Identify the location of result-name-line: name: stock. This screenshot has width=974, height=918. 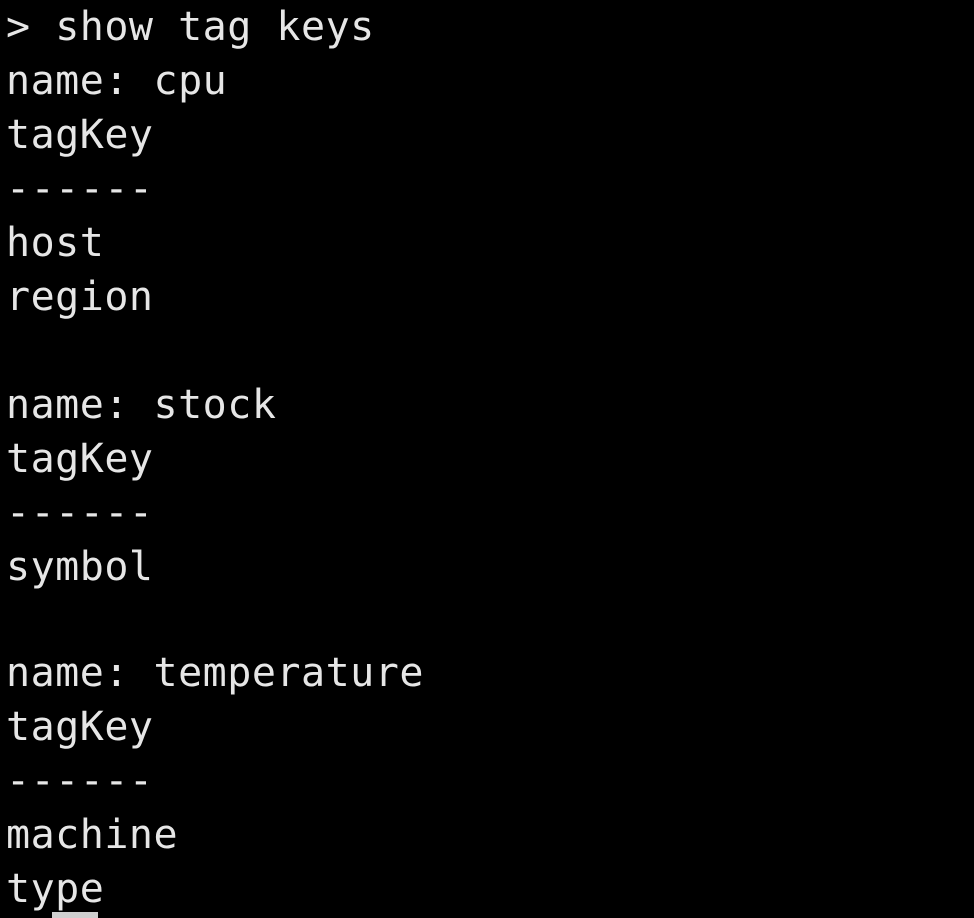
(141, 405).